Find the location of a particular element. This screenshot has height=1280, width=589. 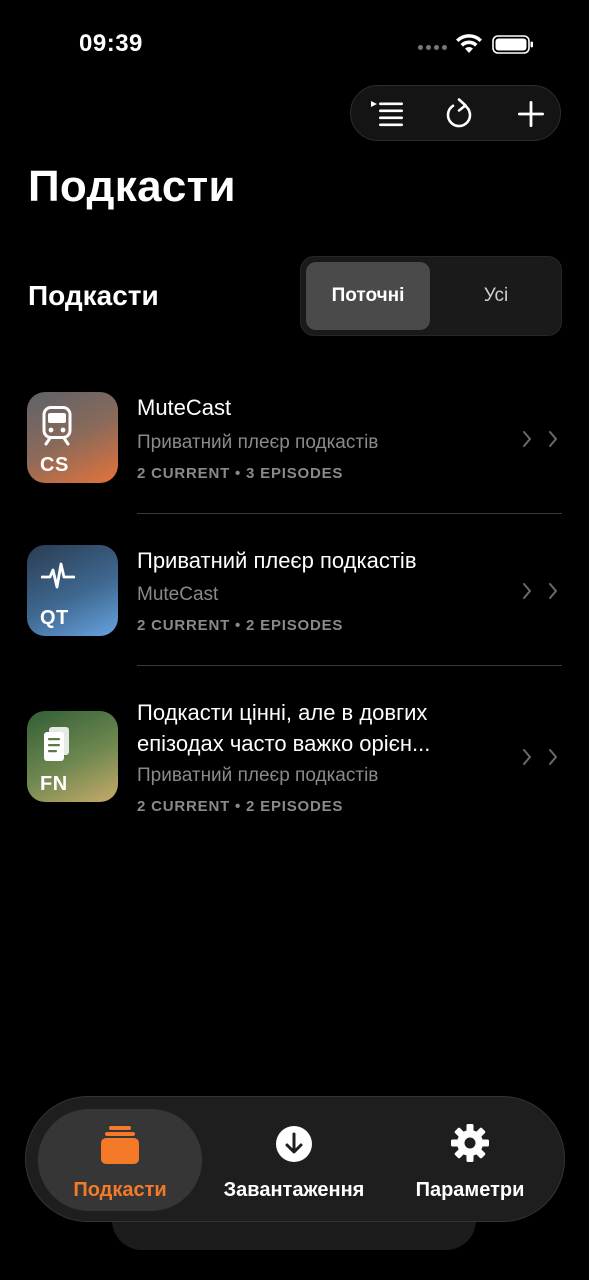

top-toolbar is located at coordinates (455, 113).